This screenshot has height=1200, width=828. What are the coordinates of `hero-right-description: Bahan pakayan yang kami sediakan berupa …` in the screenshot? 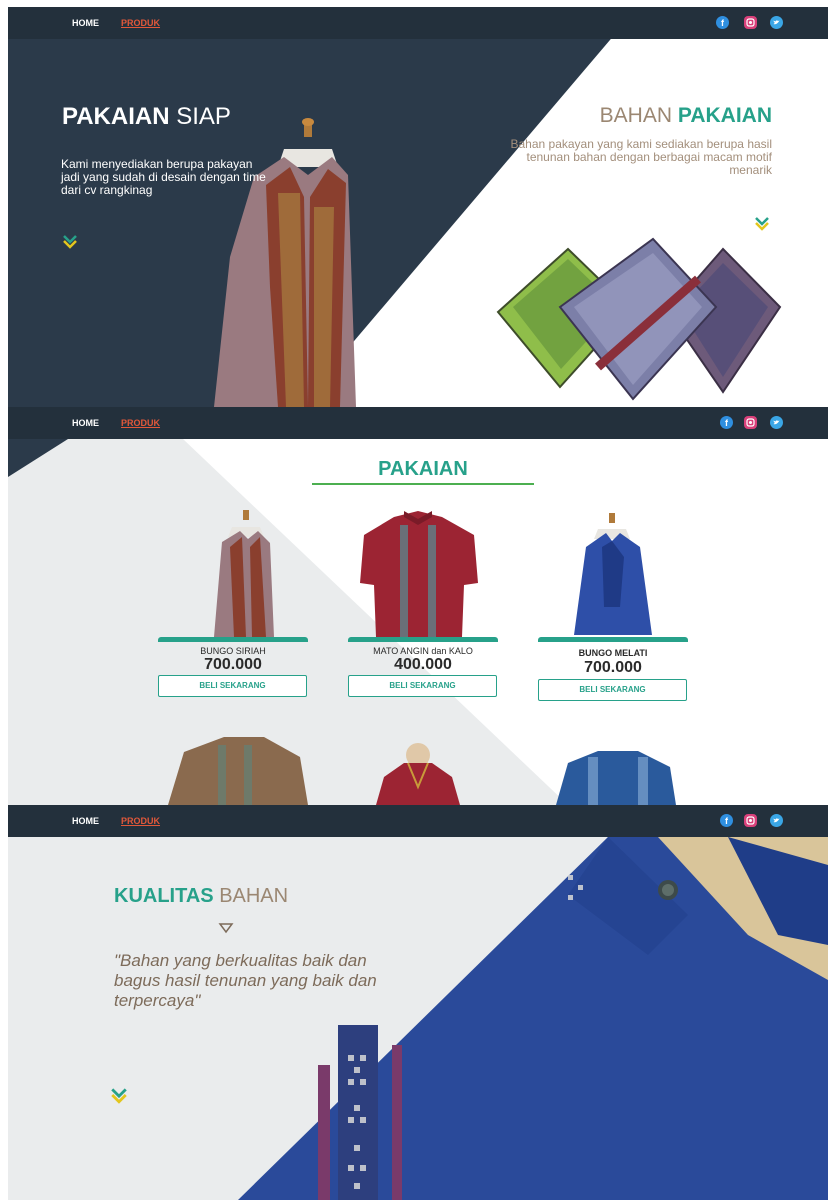 It's located at (641, 157).